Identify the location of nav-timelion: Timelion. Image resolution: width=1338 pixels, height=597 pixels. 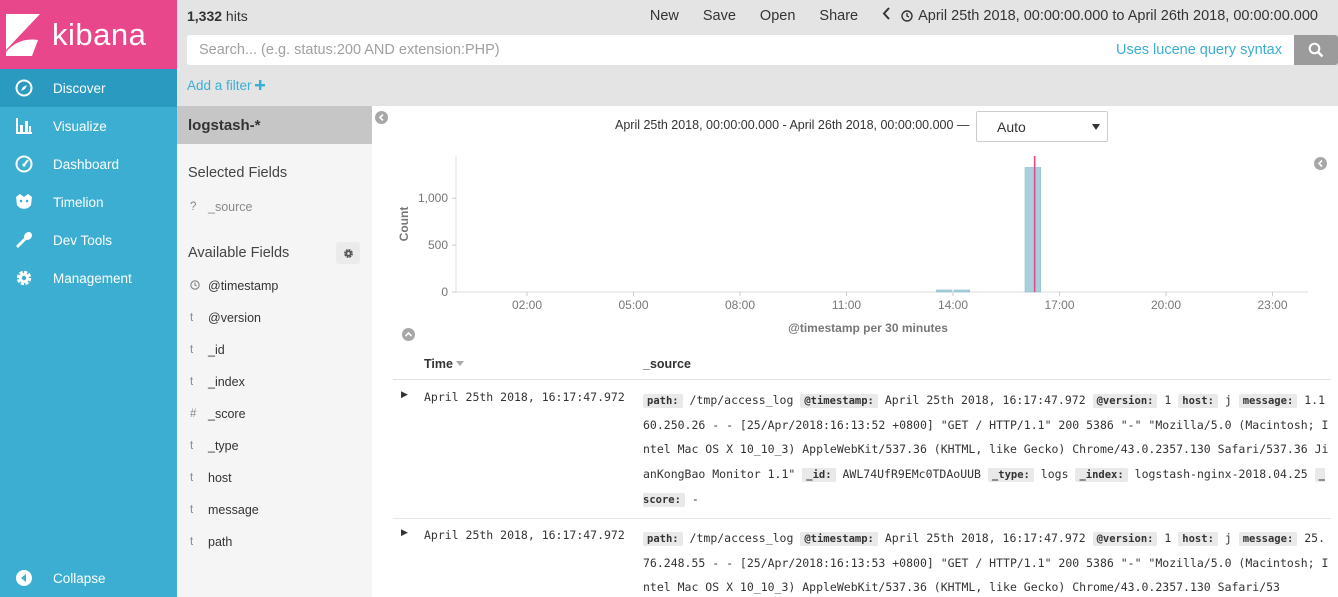
(88, 202).